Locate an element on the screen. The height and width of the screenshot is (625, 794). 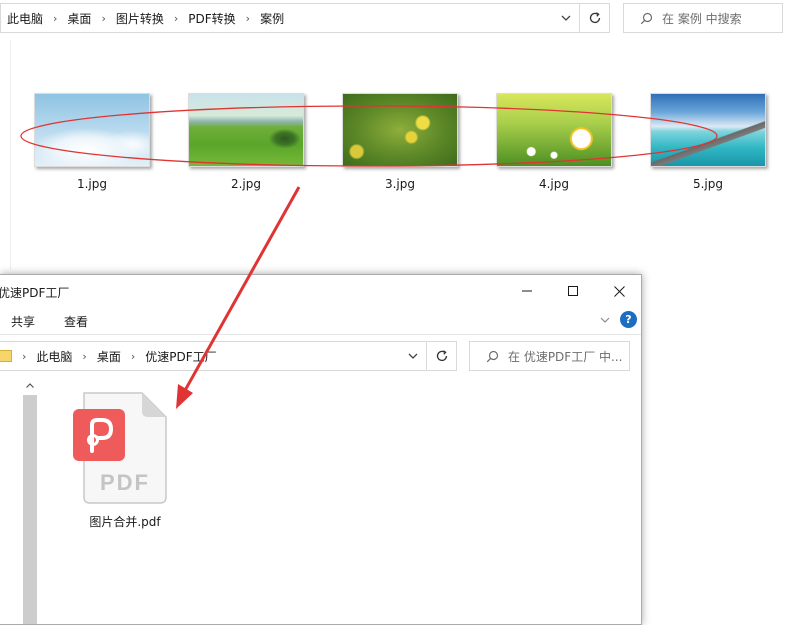
breadcrumb-pdf-convert: PDF转换 is located at coordinates (211, 18).